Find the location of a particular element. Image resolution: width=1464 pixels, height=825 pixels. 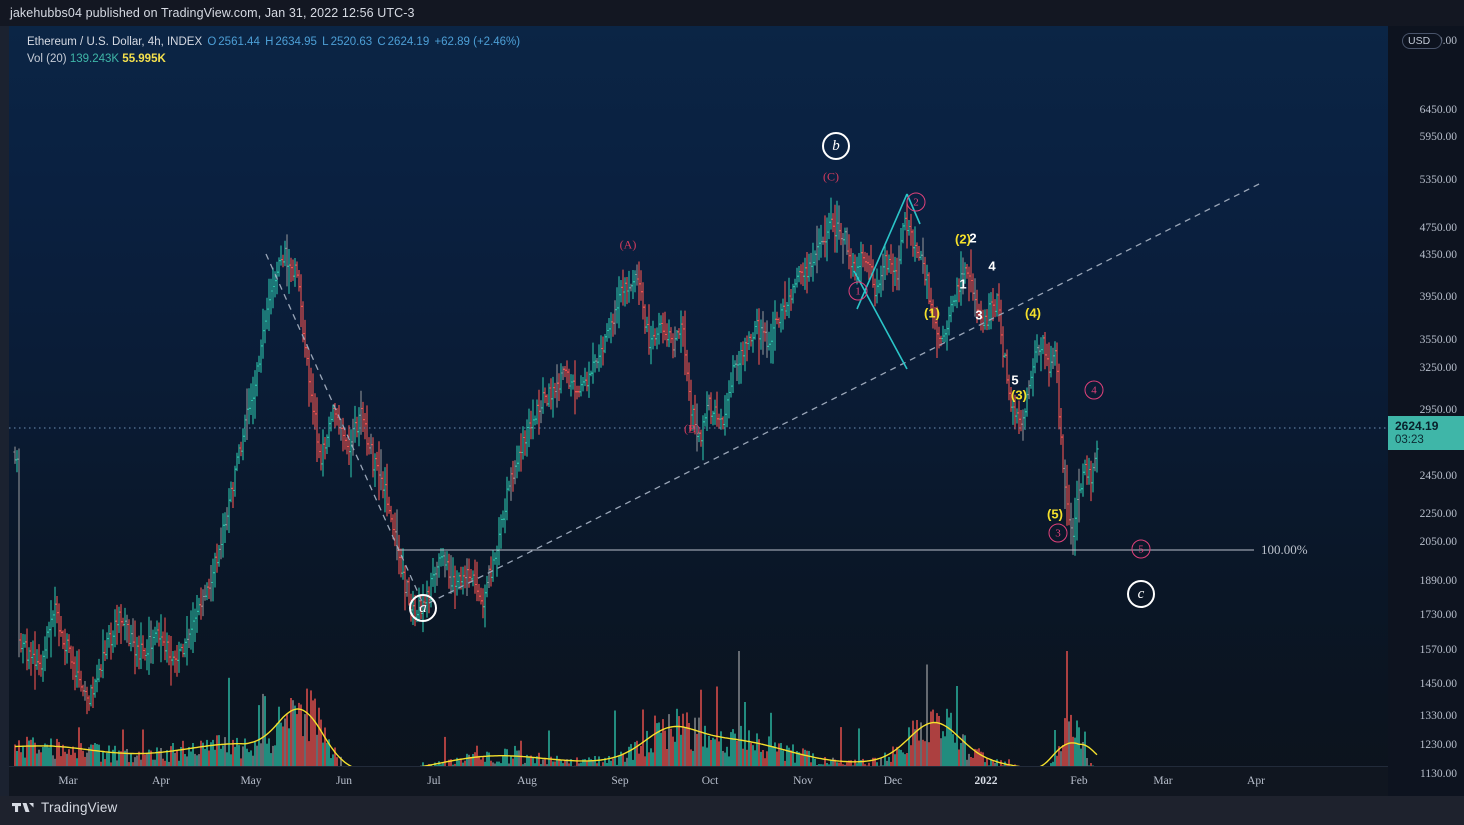

time-tick: Dec is located at coordinates (893, 781).